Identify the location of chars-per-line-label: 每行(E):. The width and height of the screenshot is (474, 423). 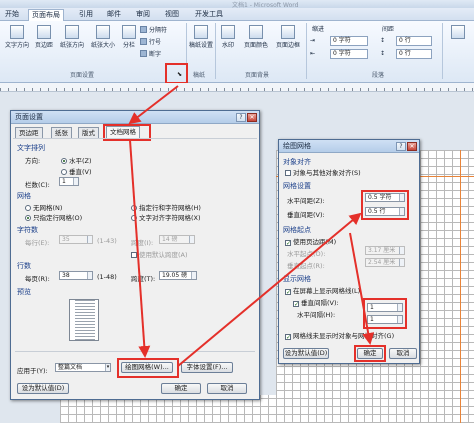
(37, 243).